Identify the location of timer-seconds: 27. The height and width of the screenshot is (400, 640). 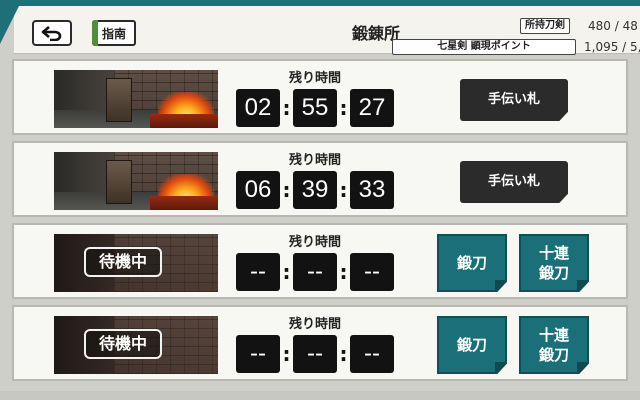
(372, 108).